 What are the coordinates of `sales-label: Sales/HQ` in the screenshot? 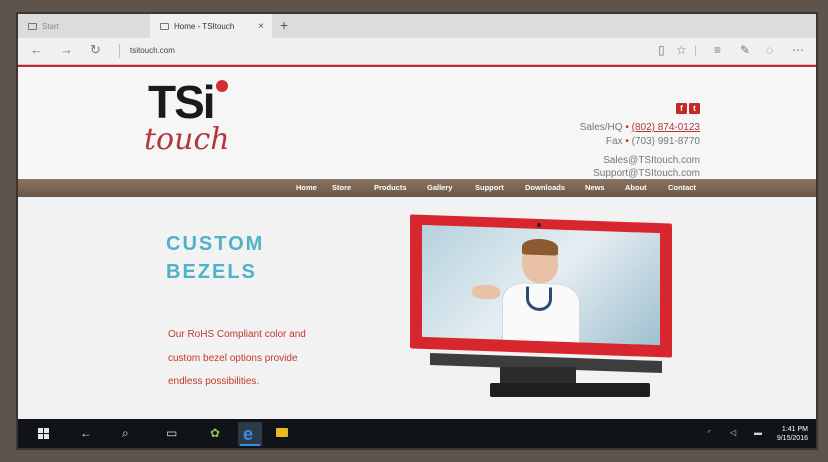 It's located at (601, 127).